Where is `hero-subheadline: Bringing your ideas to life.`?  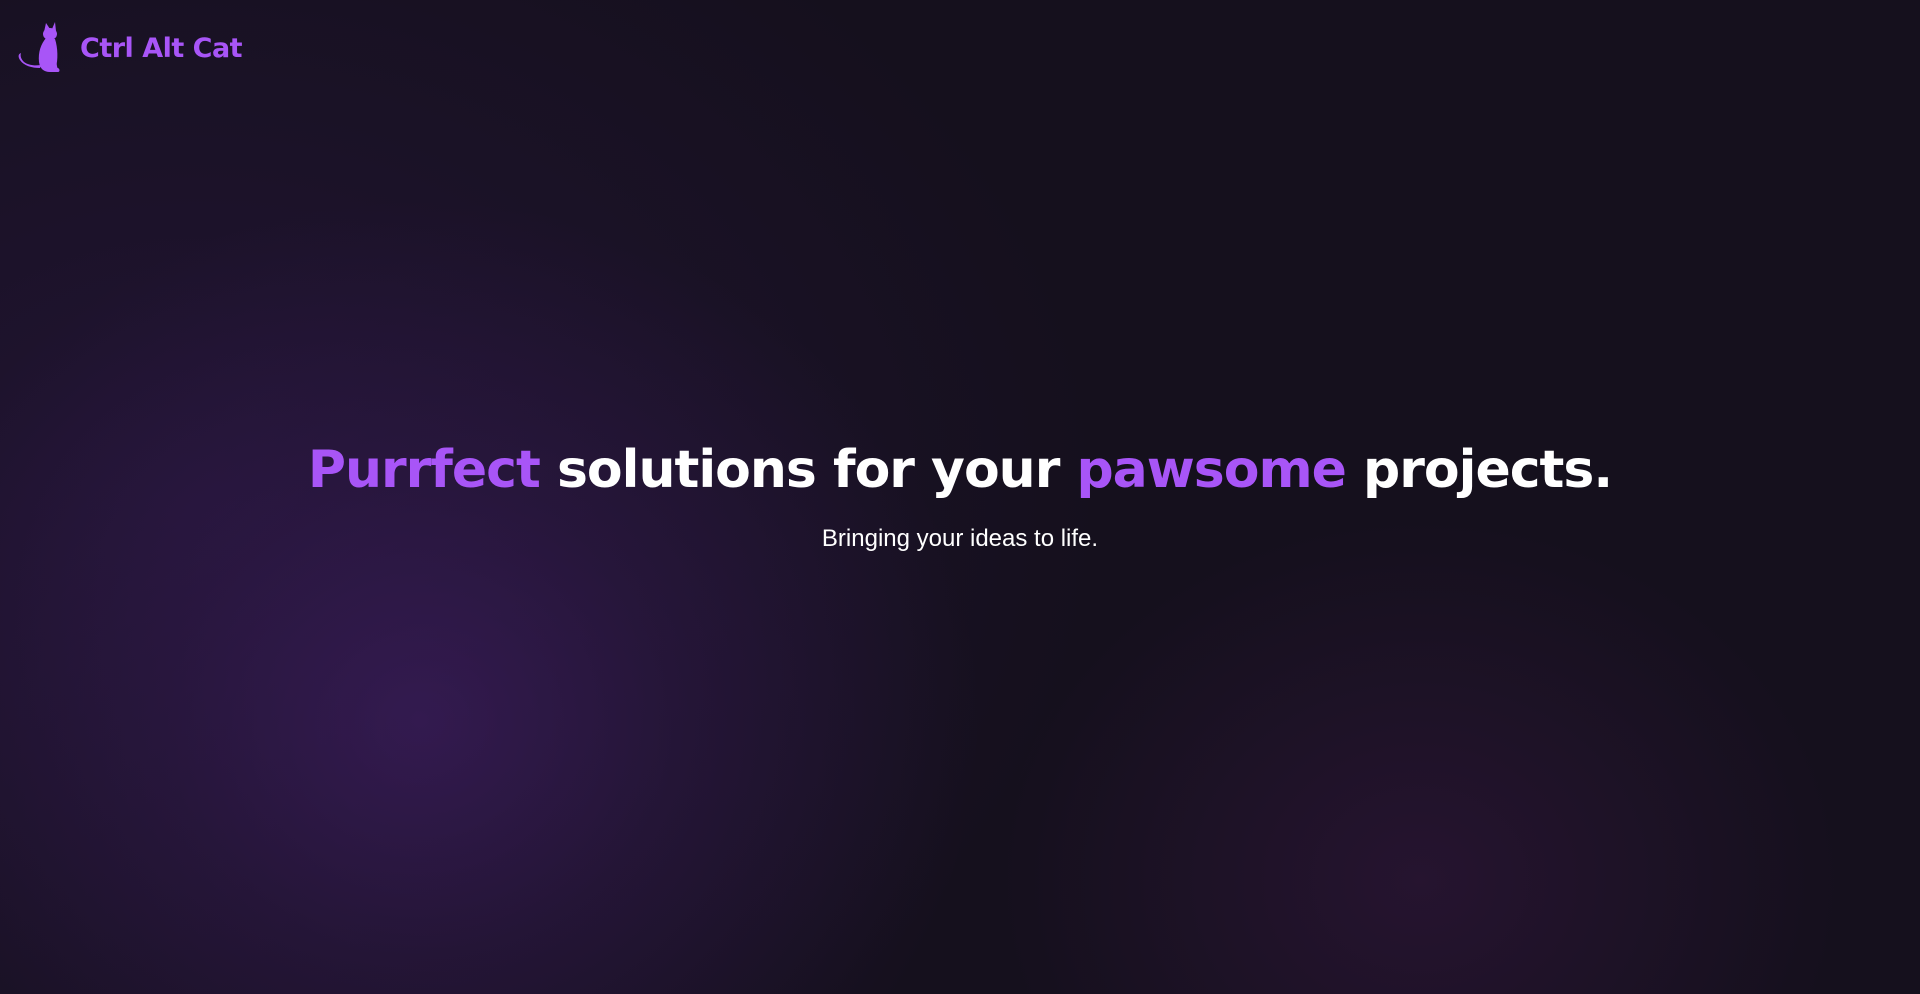
hero-subheadline: Bringing your ideas to life. is located at coordinates (960, 538).